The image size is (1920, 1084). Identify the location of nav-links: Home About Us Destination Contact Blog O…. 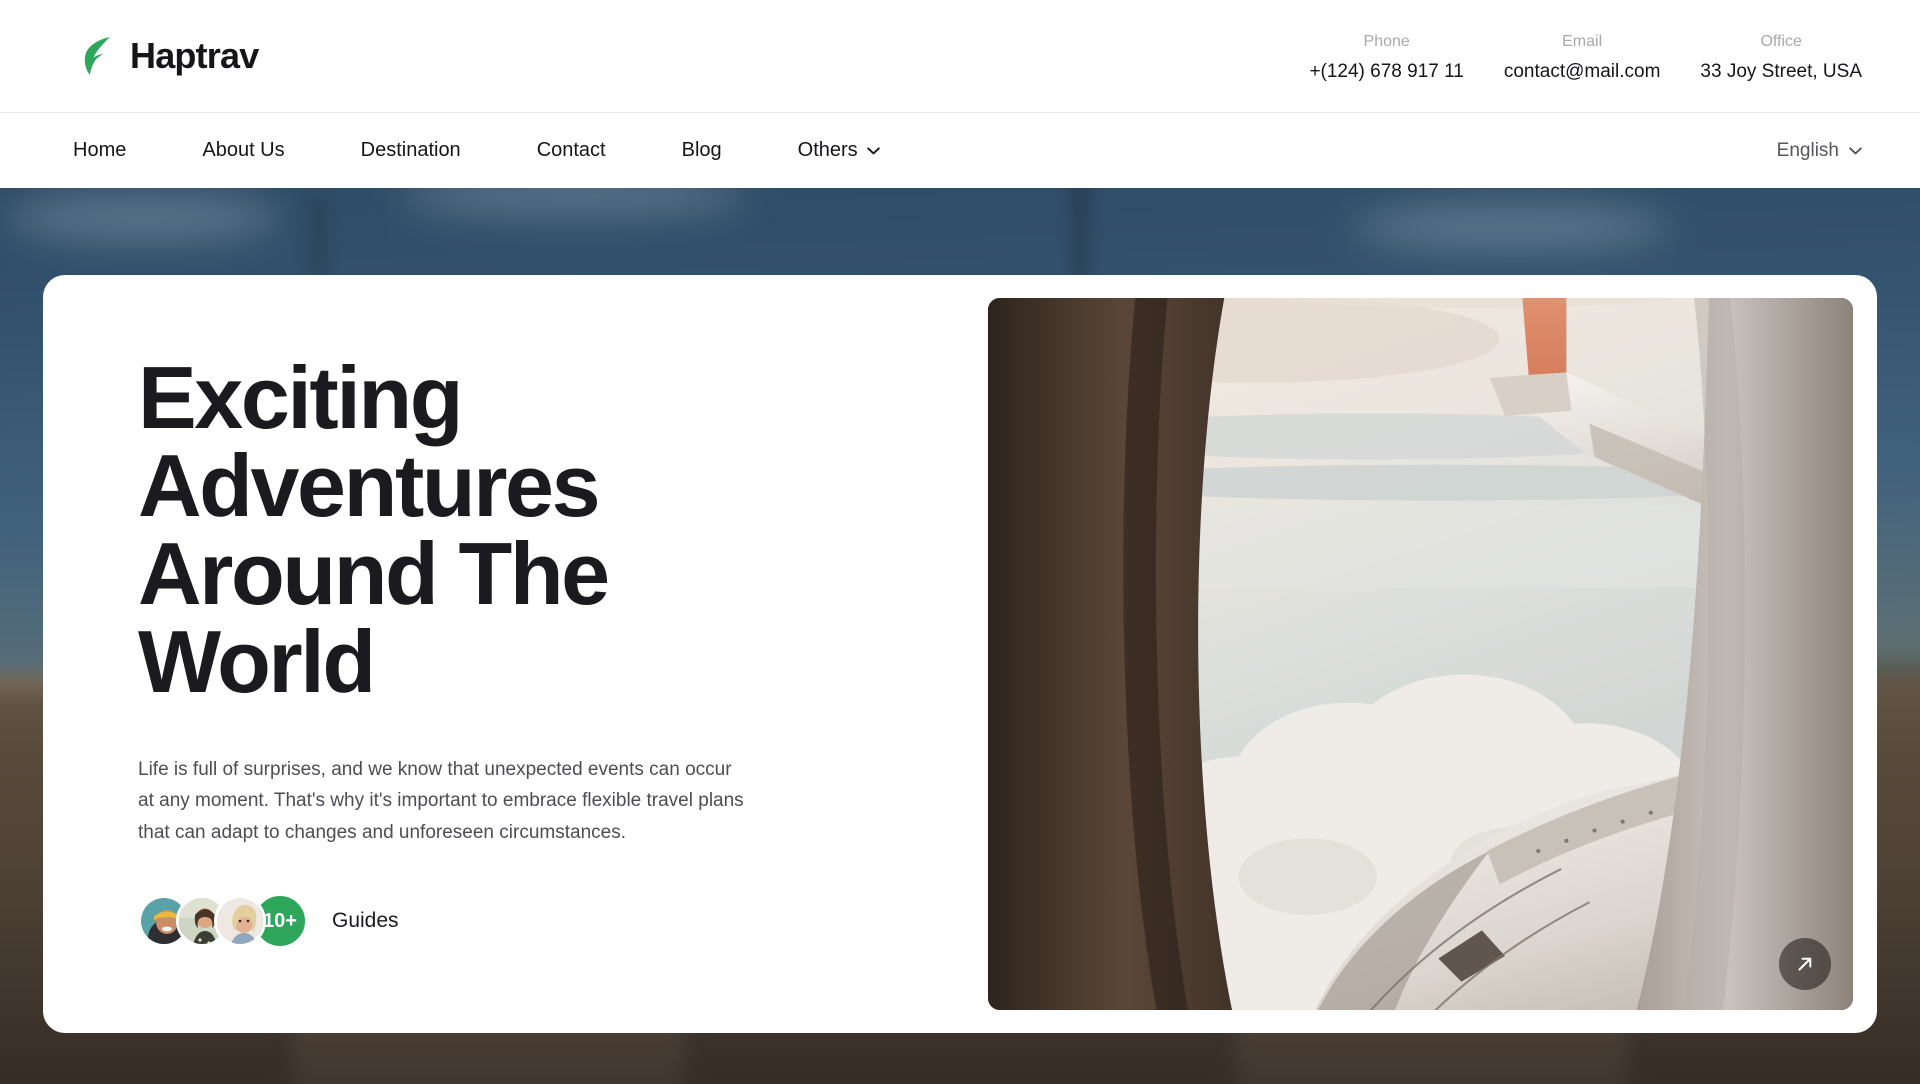
(495, 150).